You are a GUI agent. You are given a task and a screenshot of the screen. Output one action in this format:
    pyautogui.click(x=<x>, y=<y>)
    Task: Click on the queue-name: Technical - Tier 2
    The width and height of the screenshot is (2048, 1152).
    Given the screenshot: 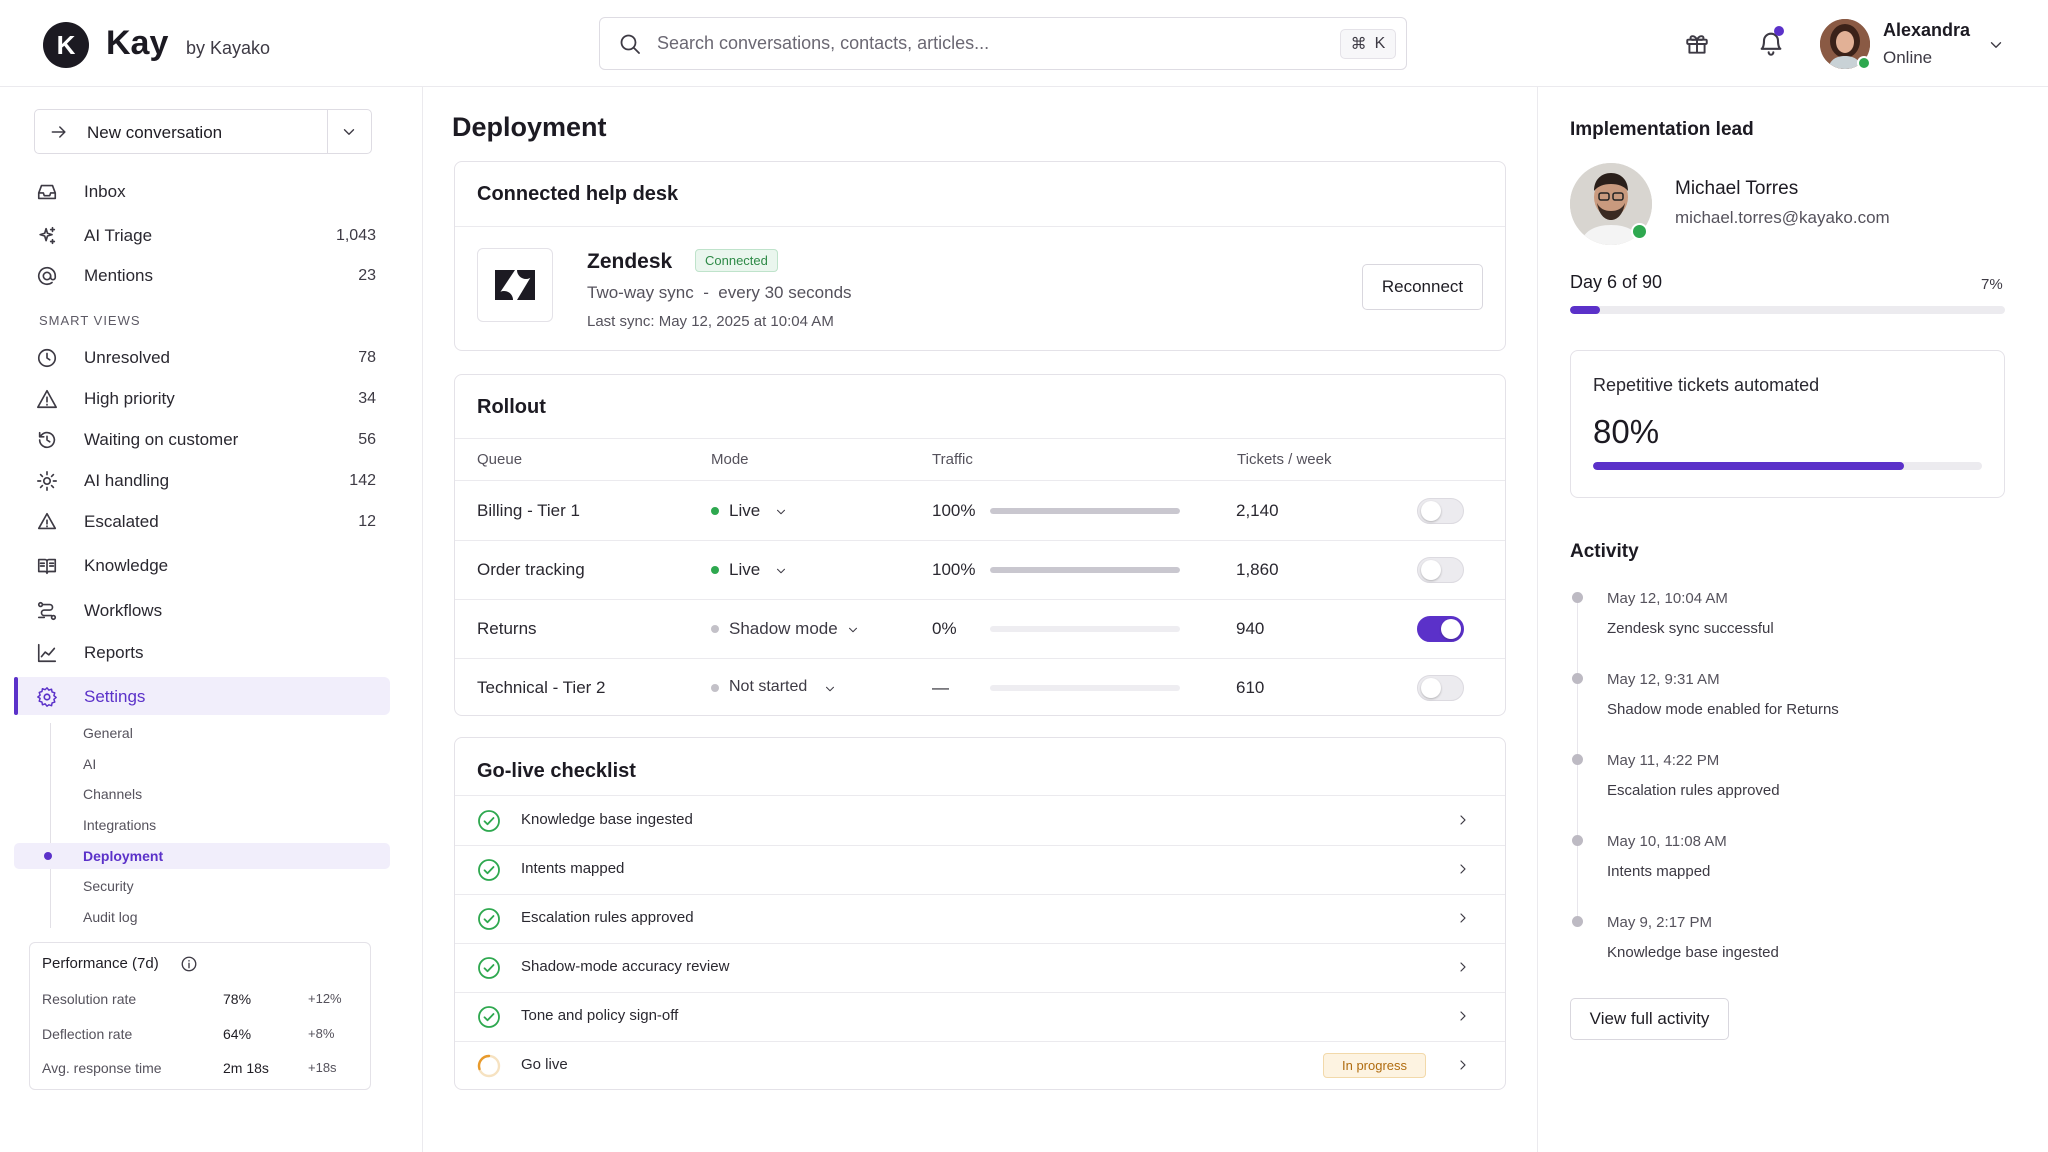 What is the action you would take?
    pyautogui.click(x=541, y=687)
    